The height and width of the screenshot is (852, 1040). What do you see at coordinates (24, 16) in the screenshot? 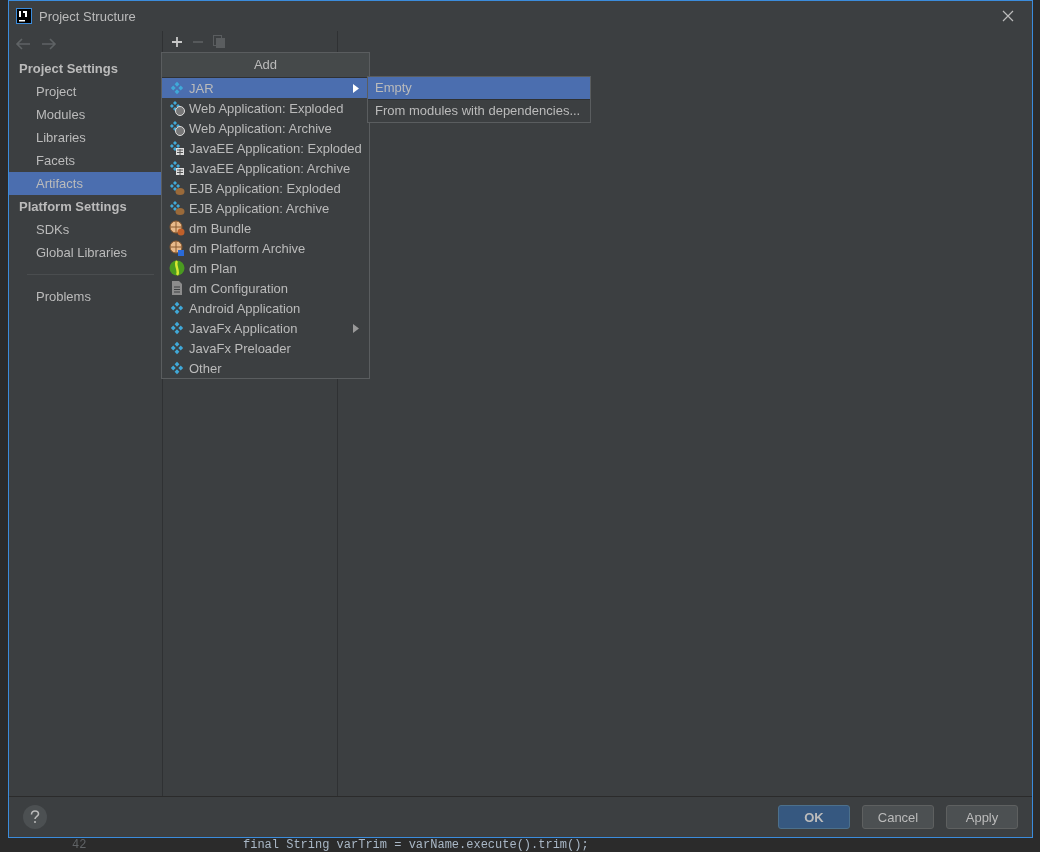
I see `app-icon` at bounding box center [24, 16].